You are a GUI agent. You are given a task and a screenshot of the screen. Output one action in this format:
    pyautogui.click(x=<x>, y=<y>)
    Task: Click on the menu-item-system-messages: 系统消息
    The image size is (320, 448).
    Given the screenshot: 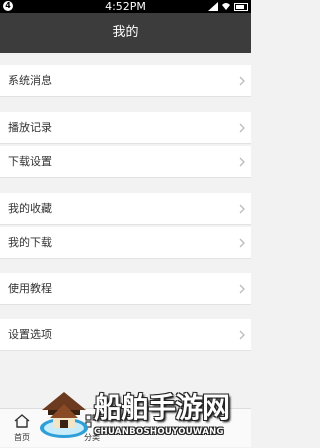 What is the action you would take?
    pyautogui.click(x=125, y=81)
    